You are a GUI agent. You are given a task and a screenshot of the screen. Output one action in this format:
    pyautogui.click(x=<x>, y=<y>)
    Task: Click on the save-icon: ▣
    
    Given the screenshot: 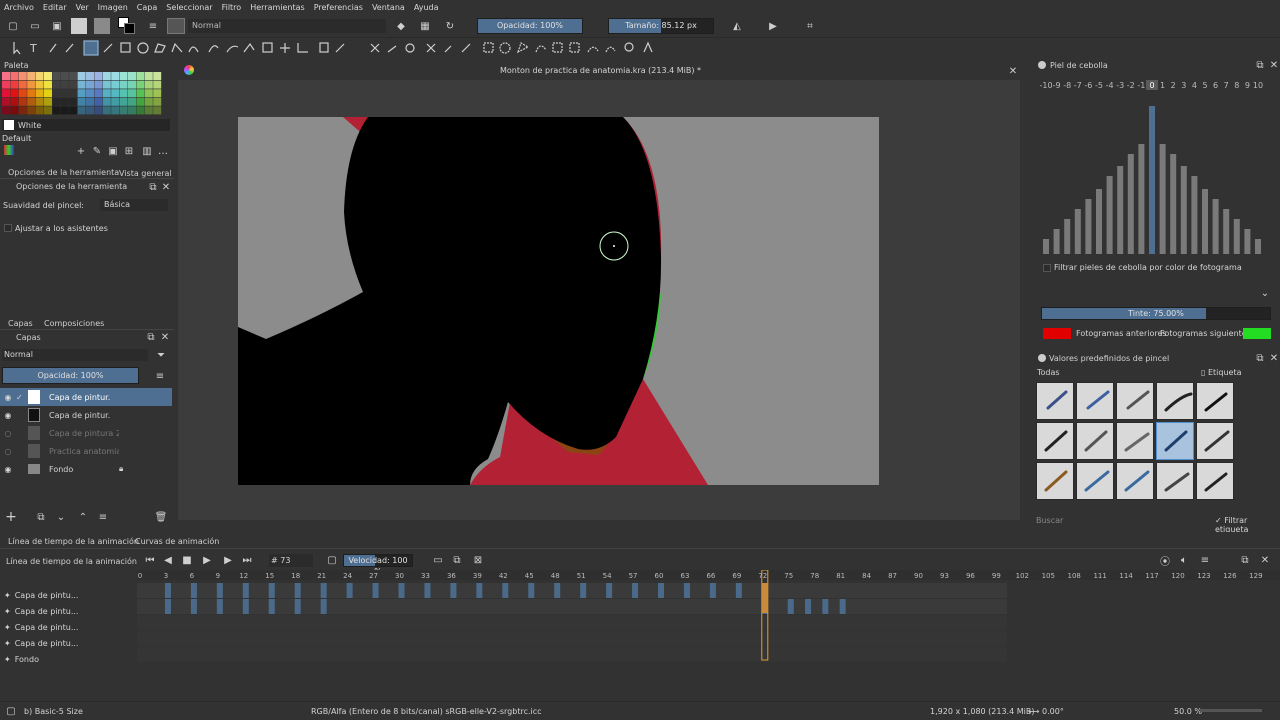 What is the action you would take?
    pyautogui.click(x=57, y=26)
    